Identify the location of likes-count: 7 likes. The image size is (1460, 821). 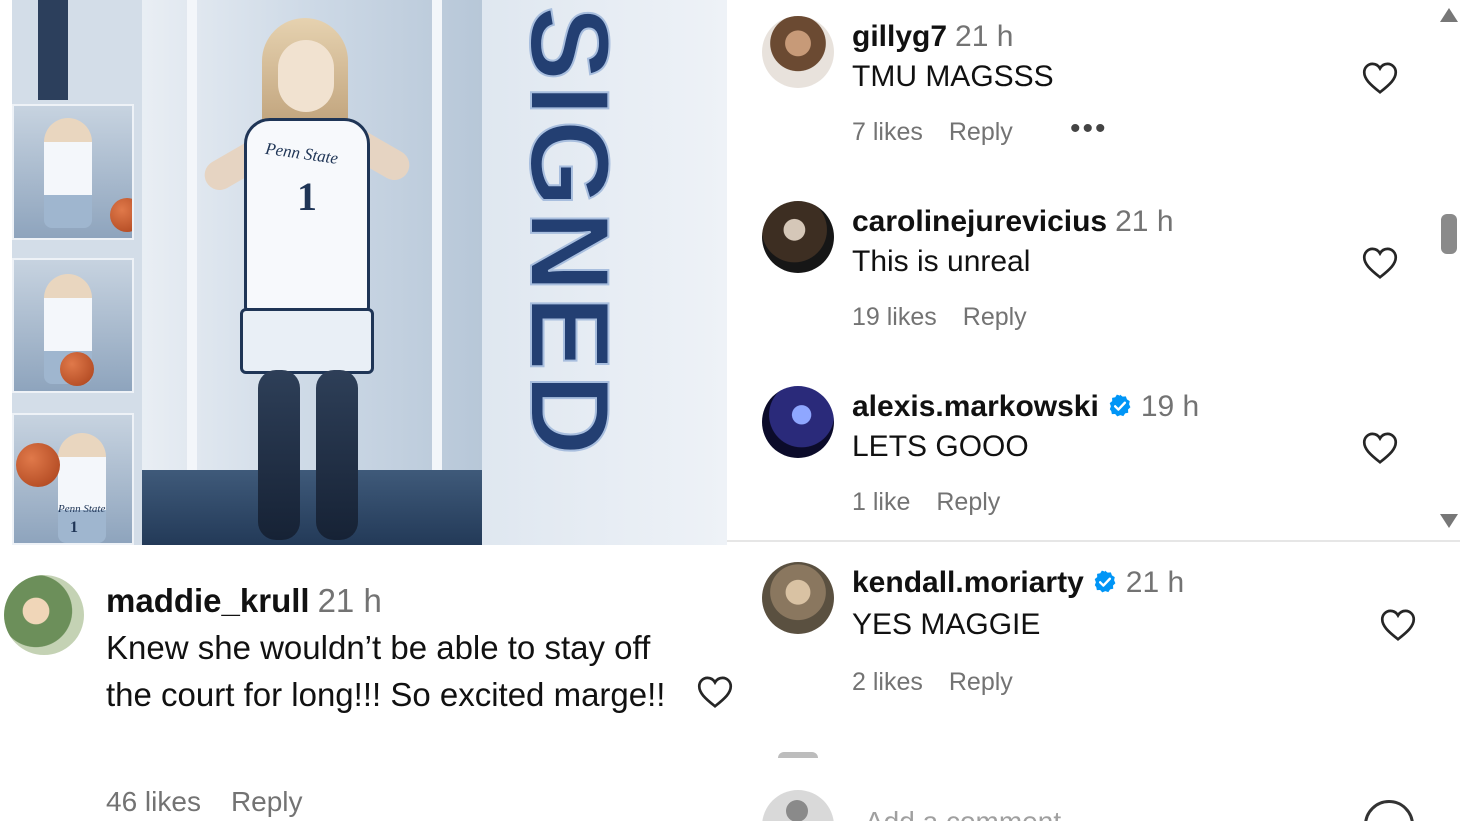
(887, 132).